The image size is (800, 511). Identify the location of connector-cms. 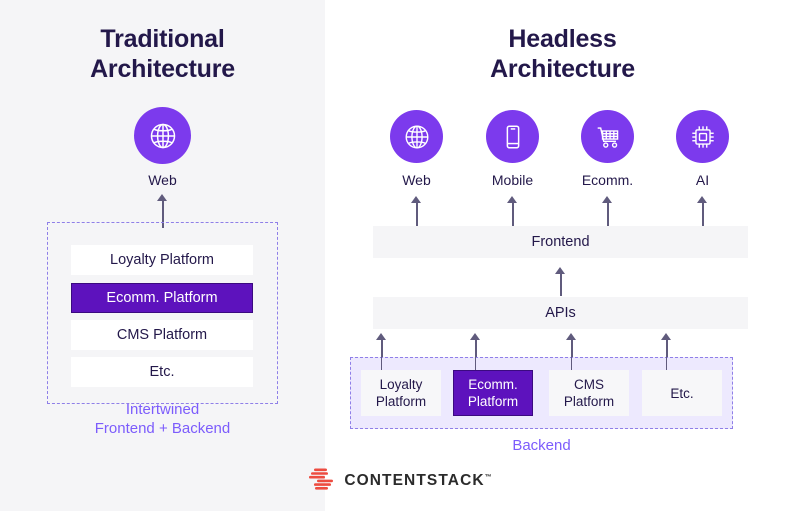
(571, 364).